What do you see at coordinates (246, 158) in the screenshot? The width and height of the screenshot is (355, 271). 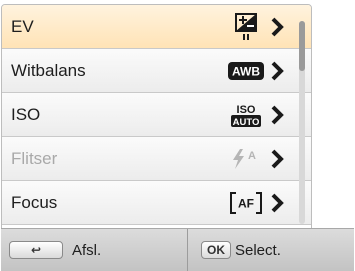 I see `flash-auto-icon: A` at bounding box center [246, 158].